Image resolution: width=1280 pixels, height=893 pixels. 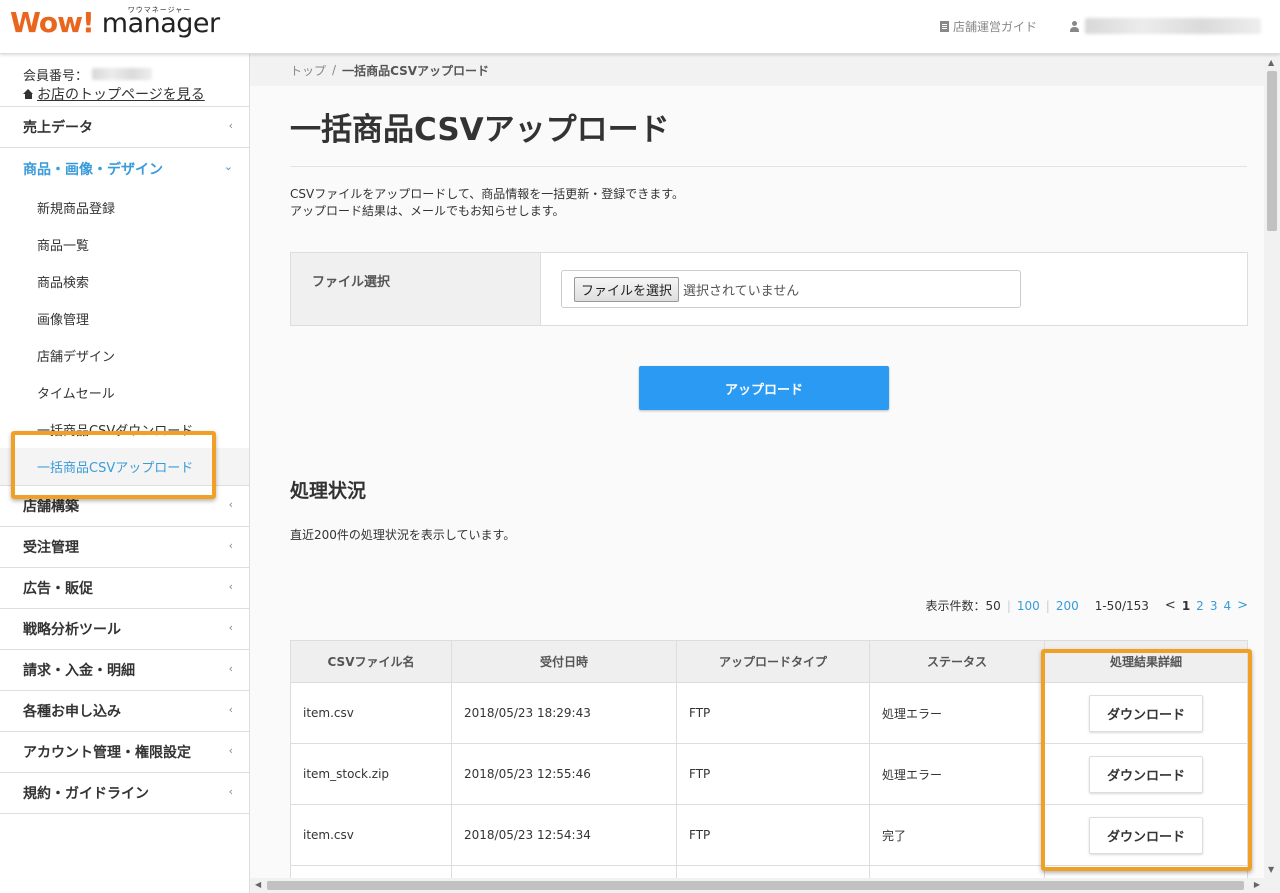 I want to click on cell-result-detail, so click(x=1146, y=871).